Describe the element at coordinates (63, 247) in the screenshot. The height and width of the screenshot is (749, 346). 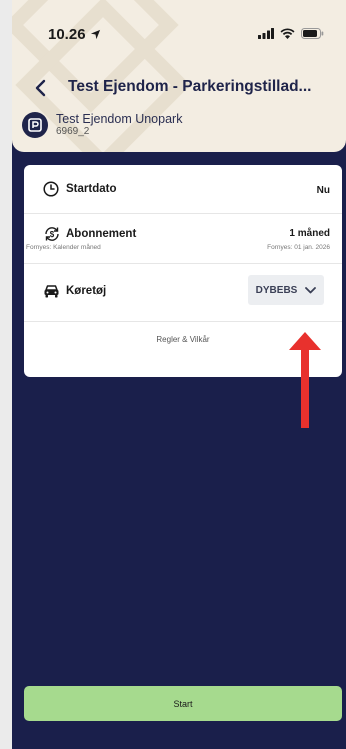
I see `abonnement-renew-note: Fornyes: Kalender måned` at that location.